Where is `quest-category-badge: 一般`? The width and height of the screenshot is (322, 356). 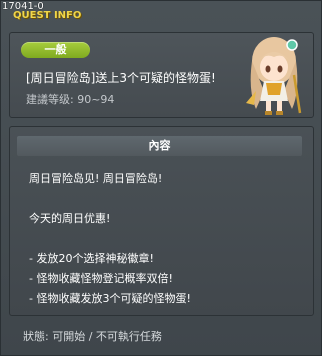
quest-category-badge: 一般 is located at coordinates (55, 50).